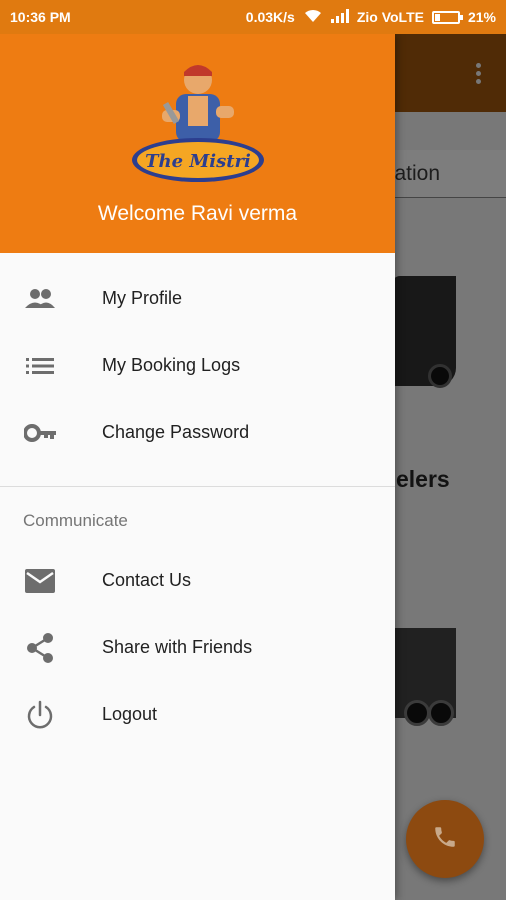 Image resolution: width=506 pixels, height=900 pixels. I want to click on status-right: 0.03K/s Zio VoLTE 21%, so click(371, 17).